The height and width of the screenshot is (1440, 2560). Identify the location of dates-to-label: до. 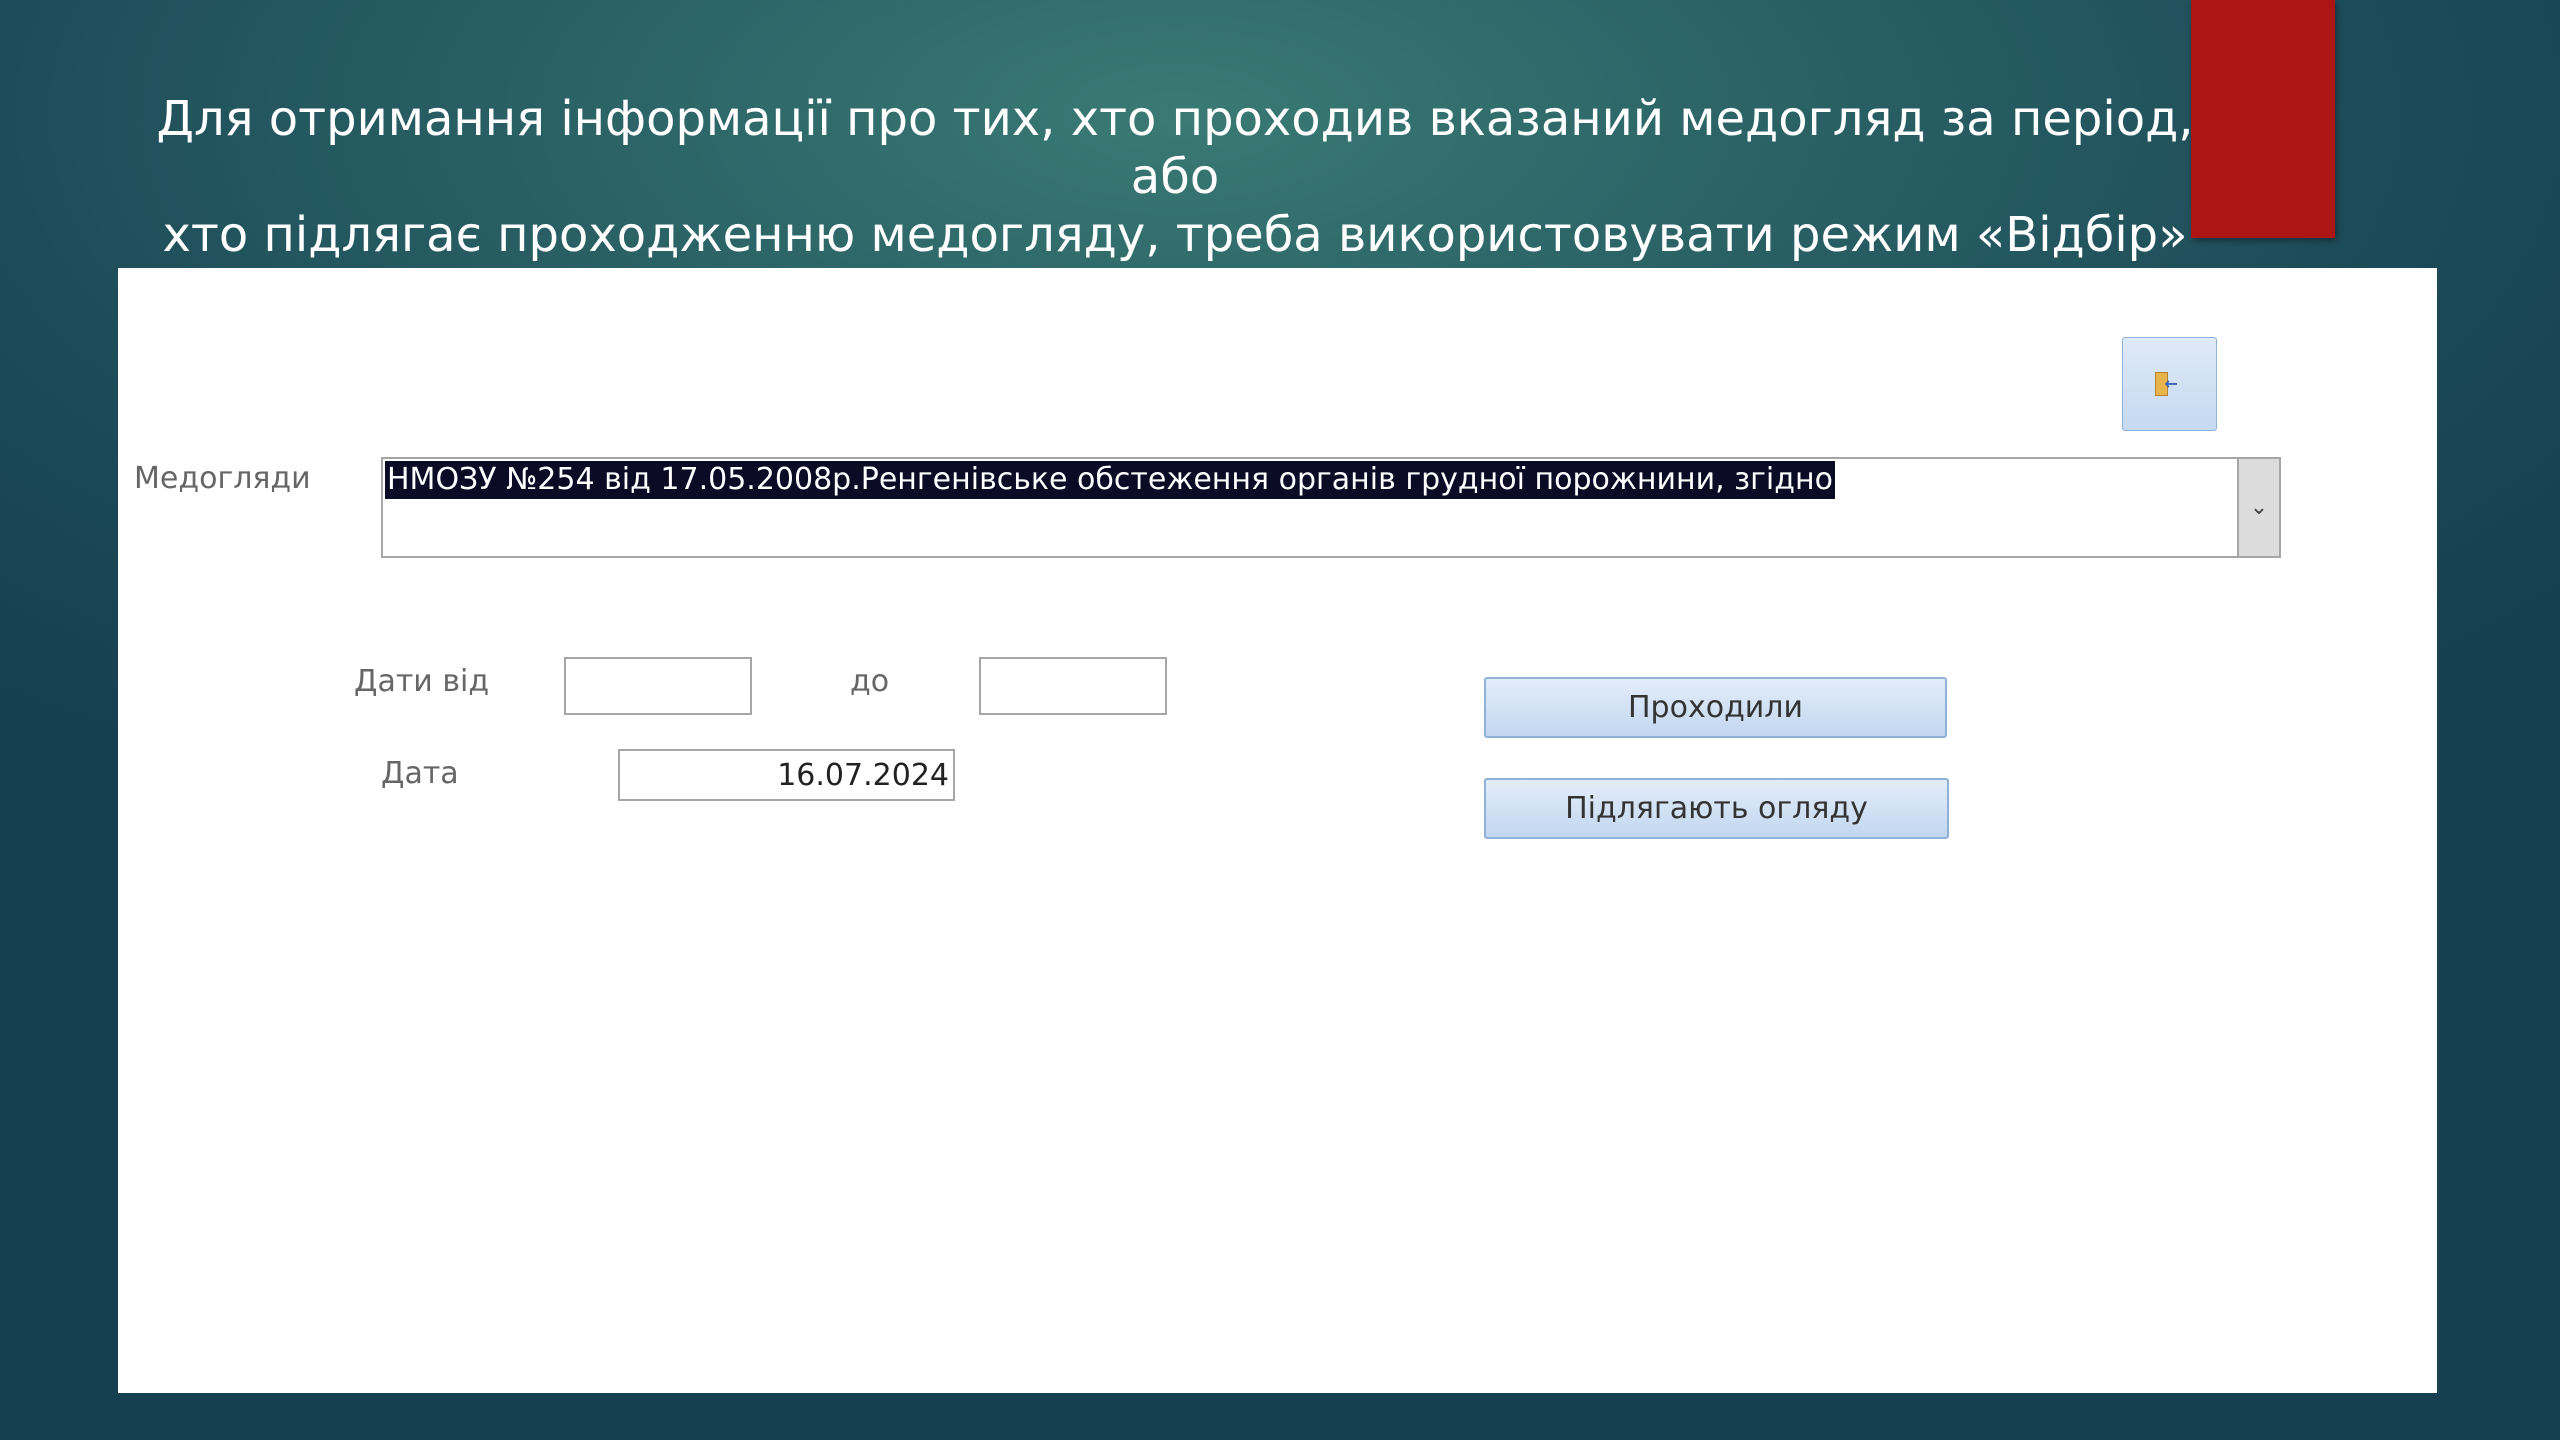
(870, 681).